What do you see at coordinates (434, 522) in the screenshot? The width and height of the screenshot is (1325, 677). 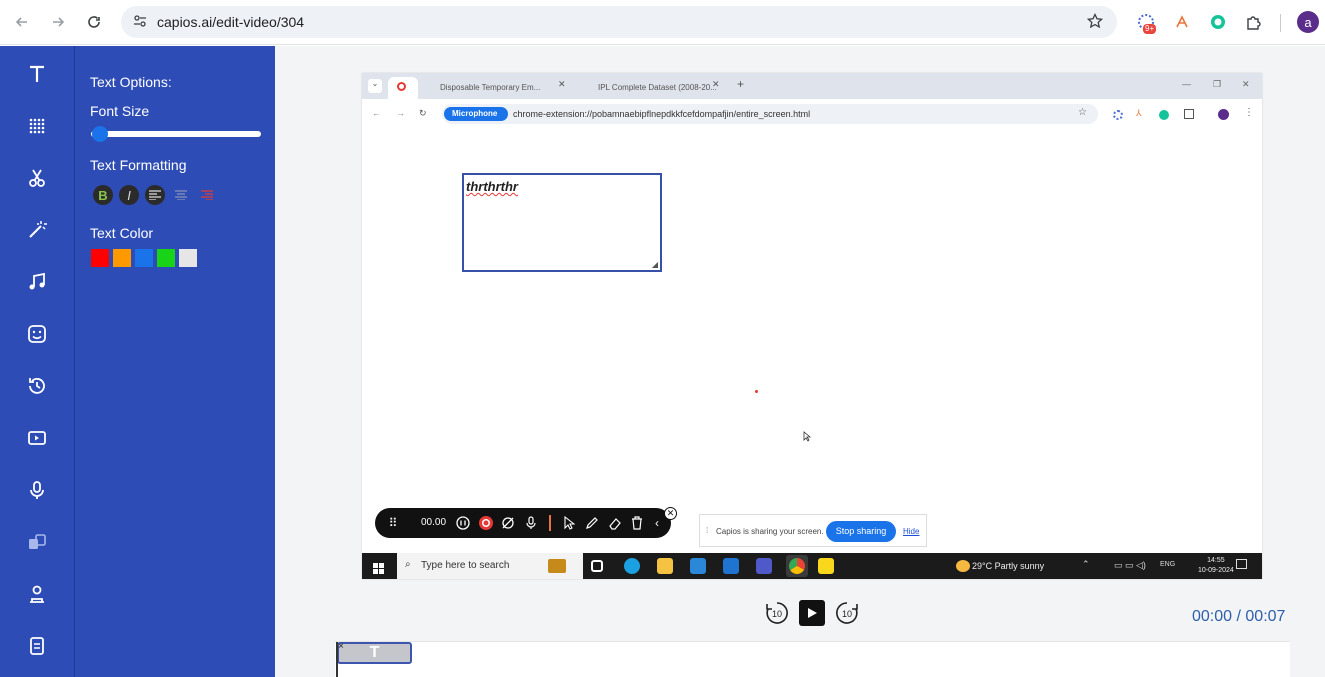 I see `recording-timer: 00.00` at bounding box center [434, 522].